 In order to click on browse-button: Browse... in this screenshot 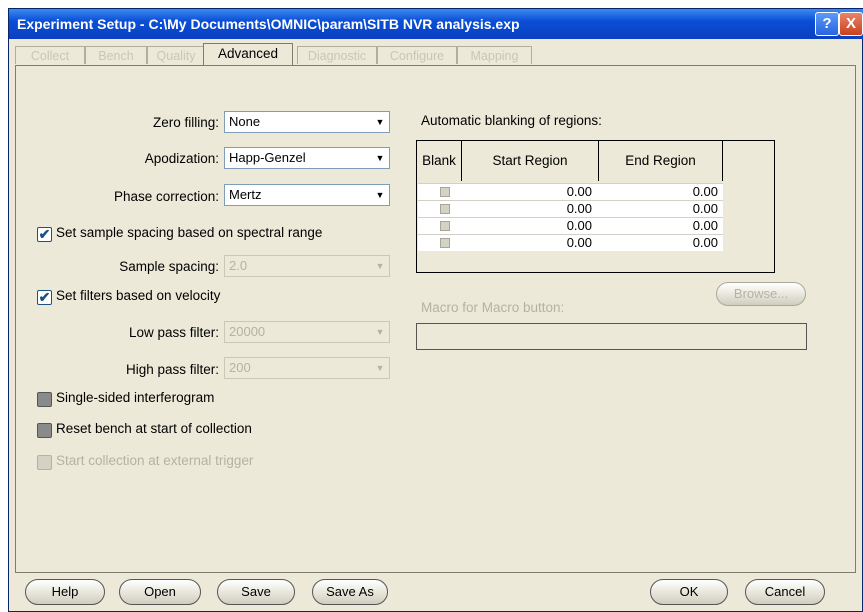, I will do `click(761, 294)`.